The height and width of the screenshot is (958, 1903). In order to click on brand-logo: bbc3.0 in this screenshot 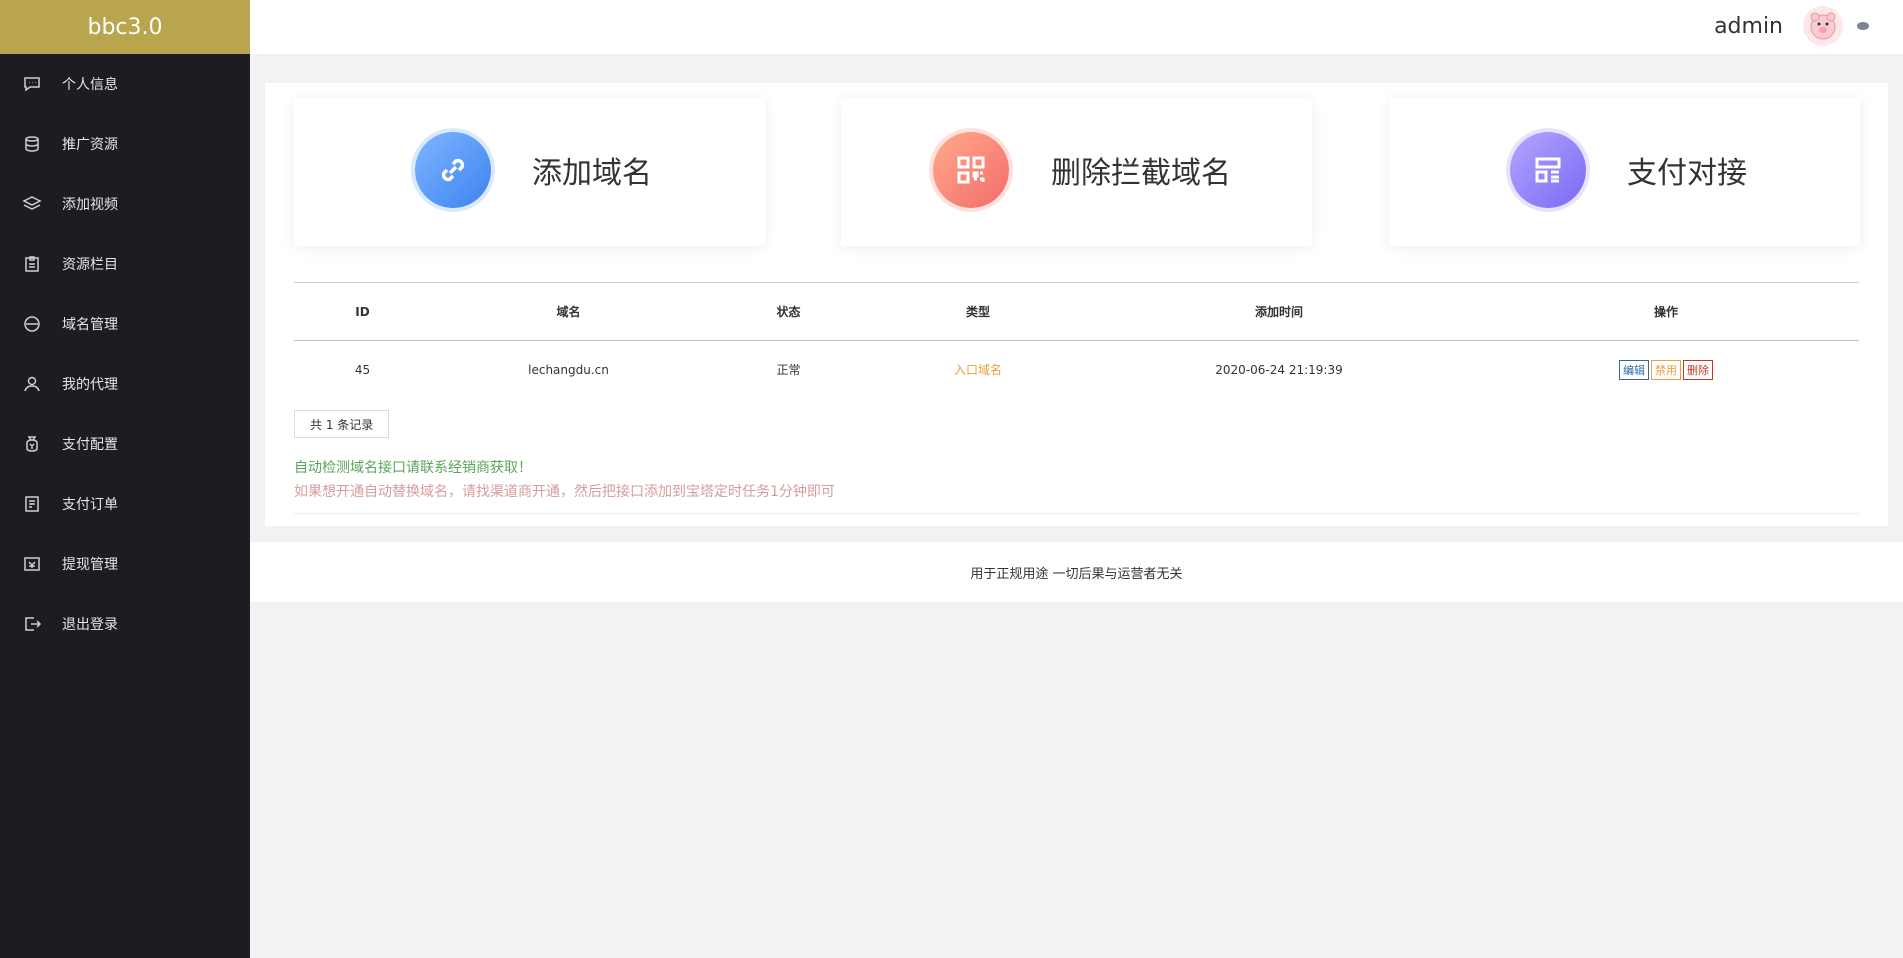, I will do `click(125, 27)`.